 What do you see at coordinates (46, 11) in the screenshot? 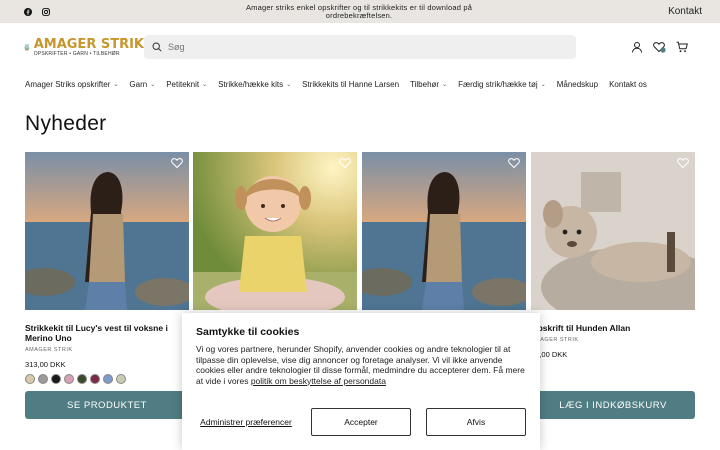
I see `instagram-icon` at bounding box center [46, 11].